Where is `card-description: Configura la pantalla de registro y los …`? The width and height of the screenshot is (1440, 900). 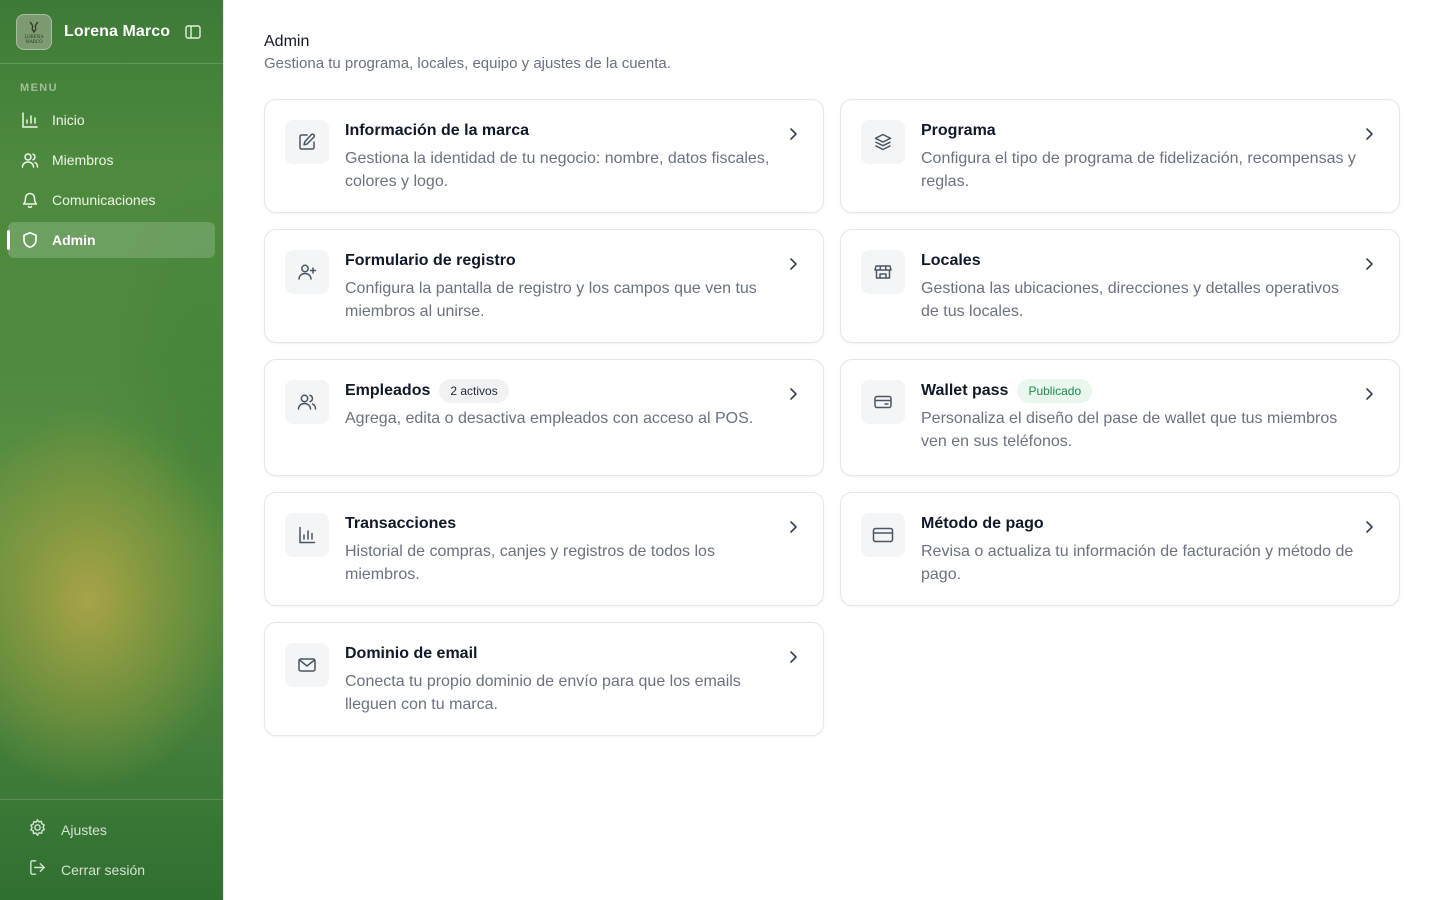
card-description: Configura la pantalla de registro y los … is located at coordinates (551, 300).